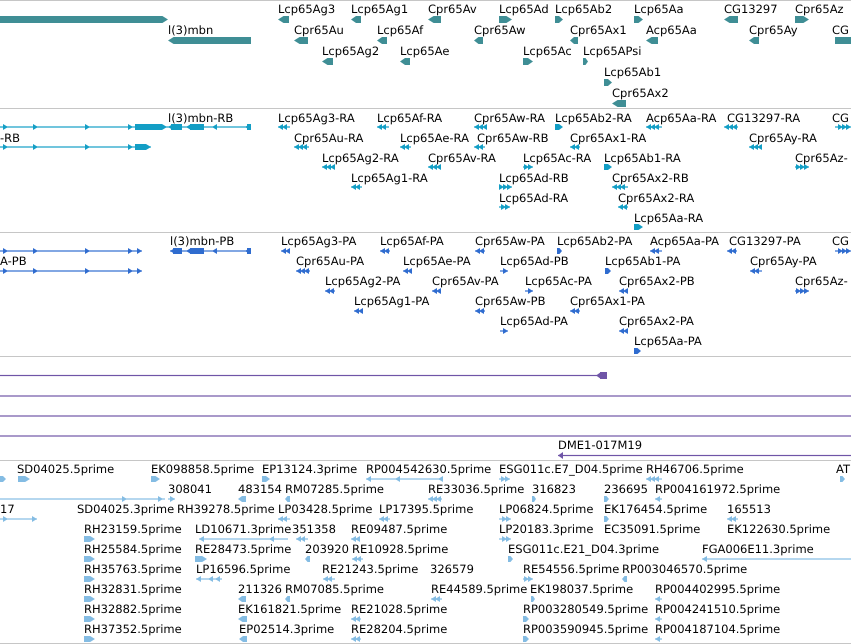 The image size is (851, 644). Describe the element at coordinates (571, 569) in the screenshot. I see `est-label: RE54556.5prime` at that location.